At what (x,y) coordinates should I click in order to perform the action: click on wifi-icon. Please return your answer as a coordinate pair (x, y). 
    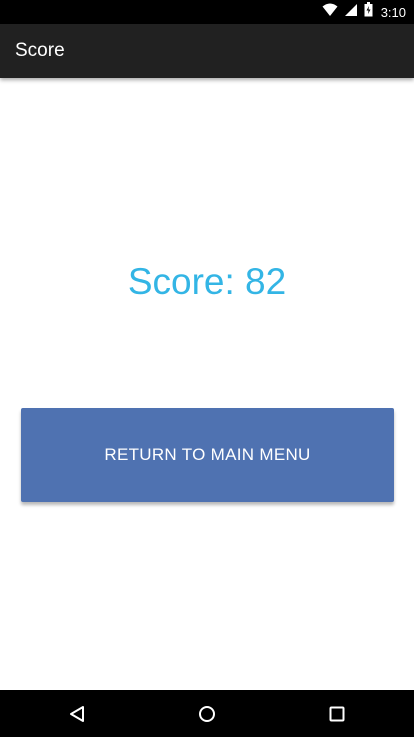
    Looking at the image, I should click on (330, 12).